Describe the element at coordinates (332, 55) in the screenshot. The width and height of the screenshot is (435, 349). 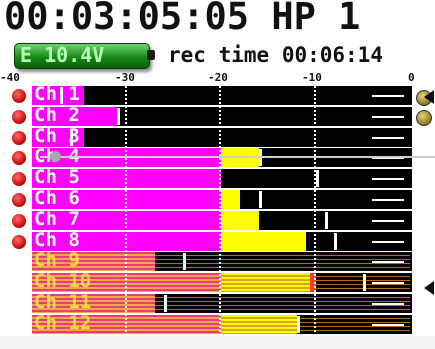
I see `rec-time-value: 00:06:14` at that location.